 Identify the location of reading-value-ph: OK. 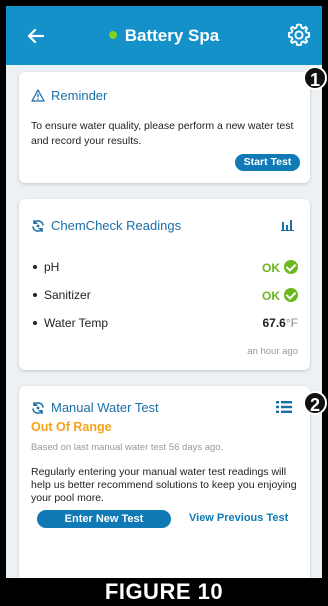
(280, 267).